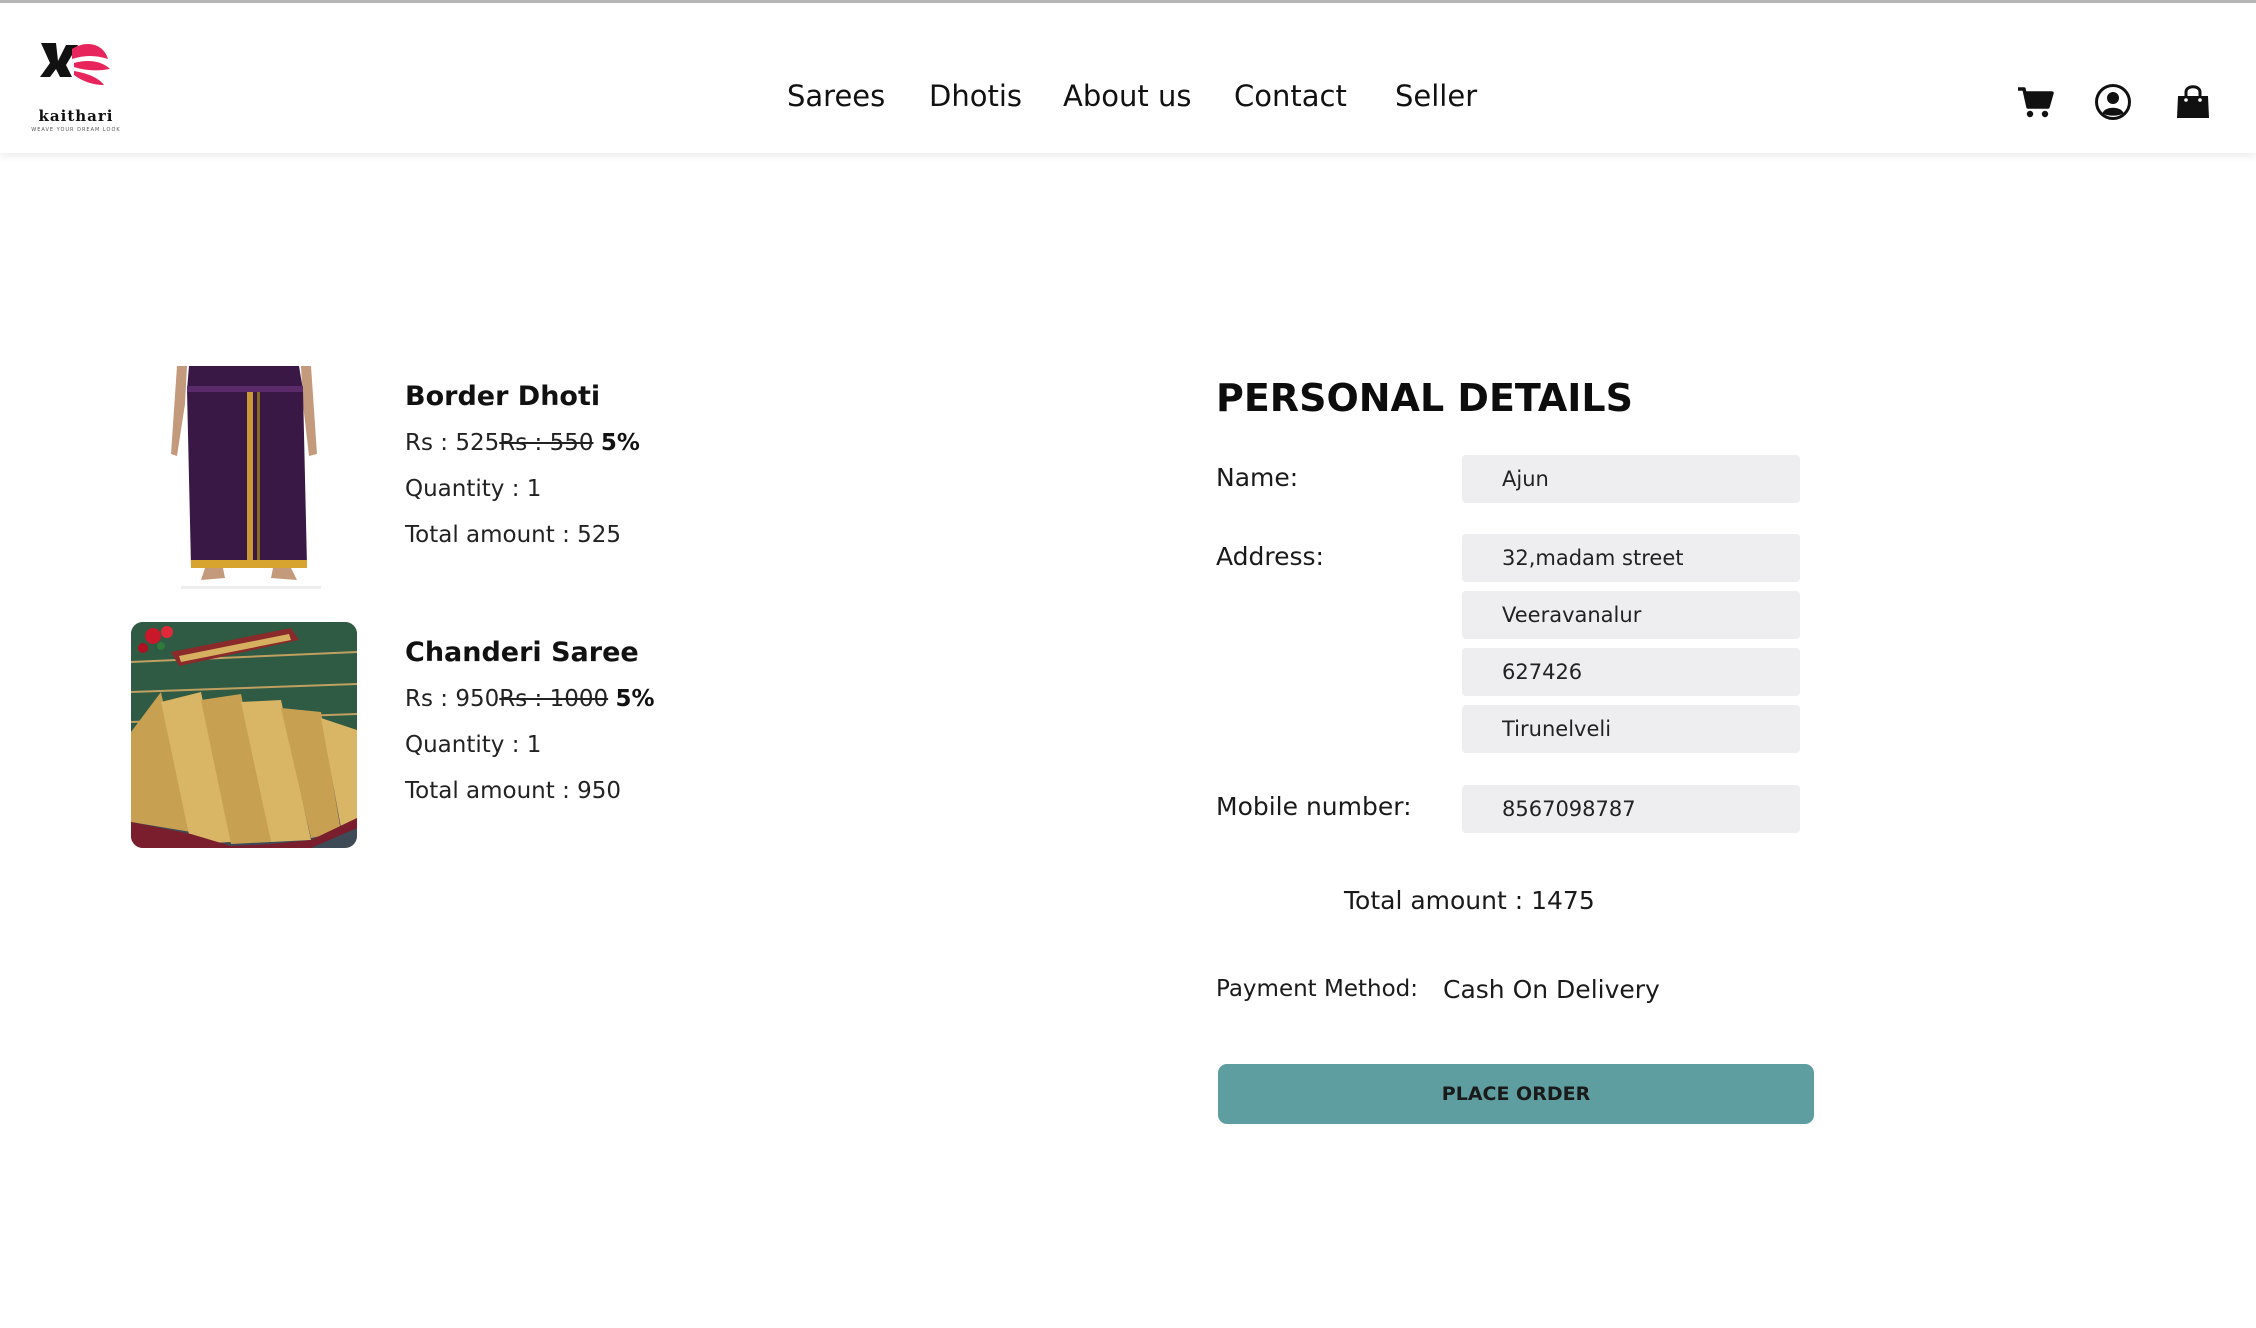  I want to click on name-label: Name:, so click(1257, 477).